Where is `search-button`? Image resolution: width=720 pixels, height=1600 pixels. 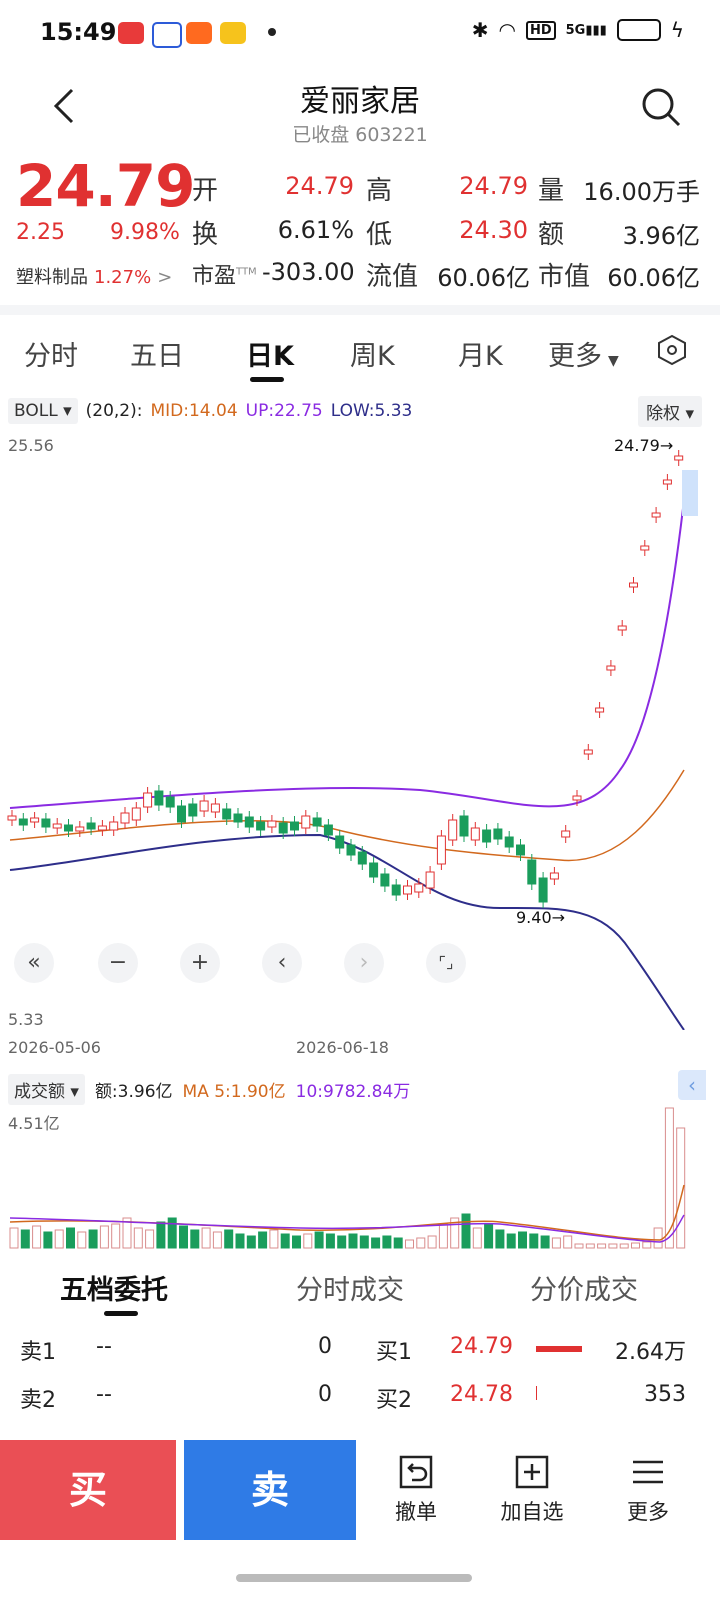 search-button is located at coordinates (660, 106).